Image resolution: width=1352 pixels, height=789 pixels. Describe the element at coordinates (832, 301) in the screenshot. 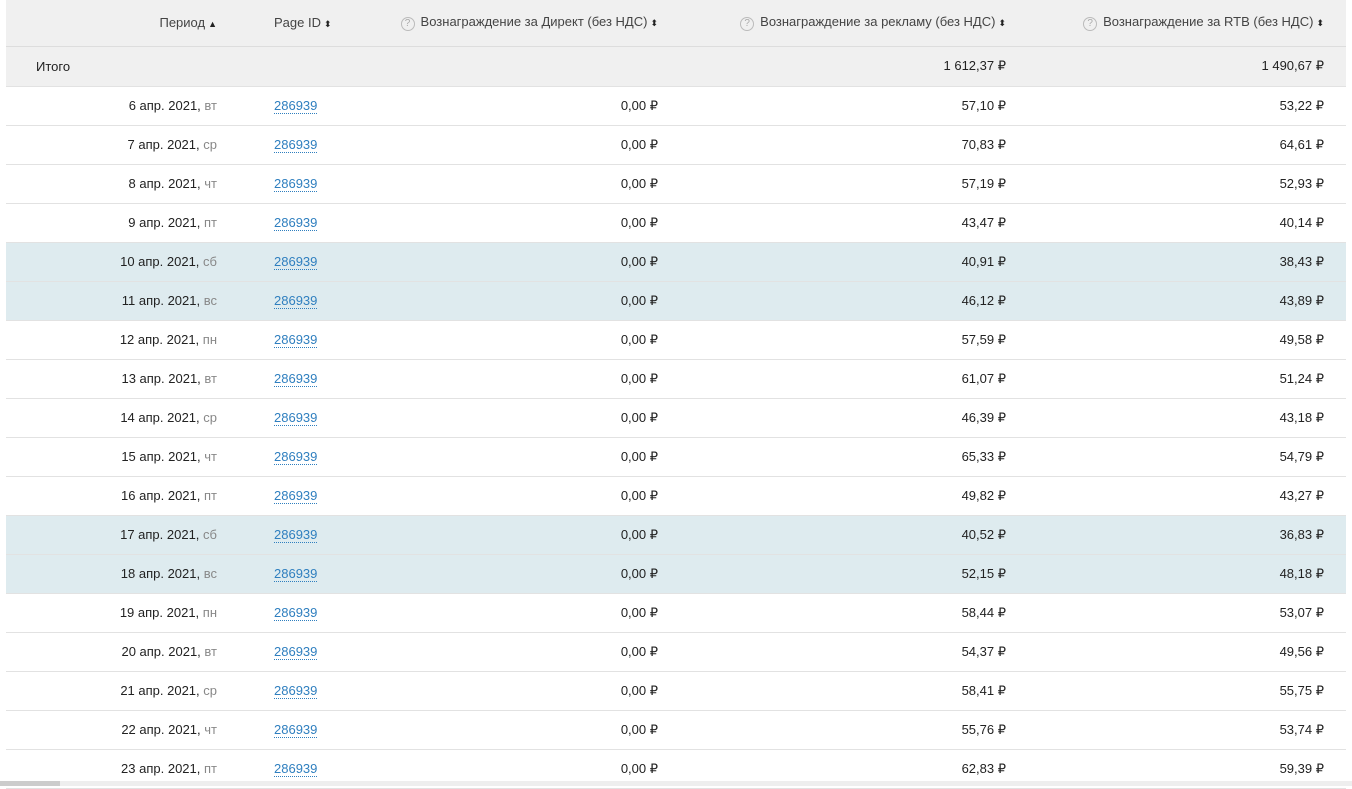

I see `ads-cell: 46,12 ₽` at that location.